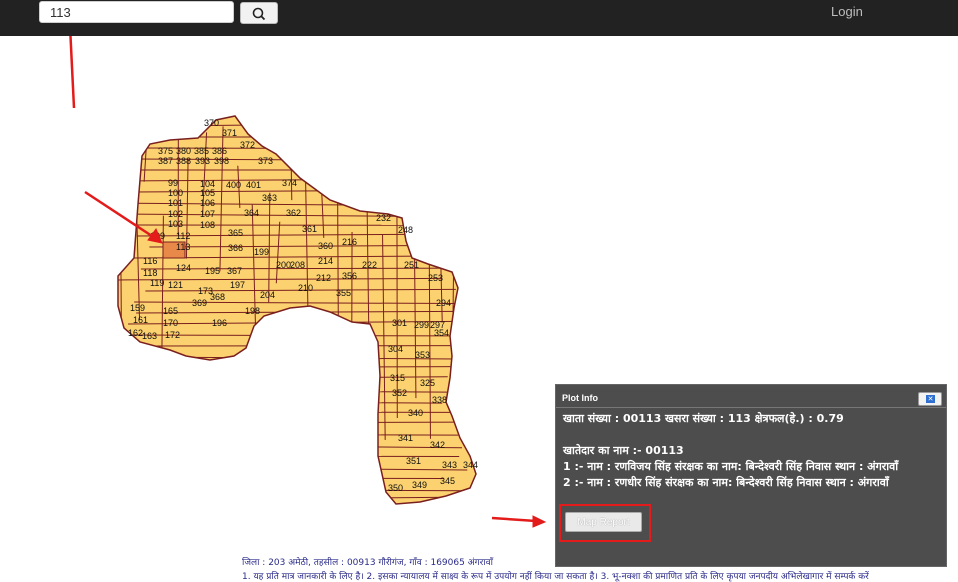 This screenshot has width=958, height=582. Describe the element at coordinates (297, 265) in the screenshot. I see `parcel-number-label: 208` at that location.